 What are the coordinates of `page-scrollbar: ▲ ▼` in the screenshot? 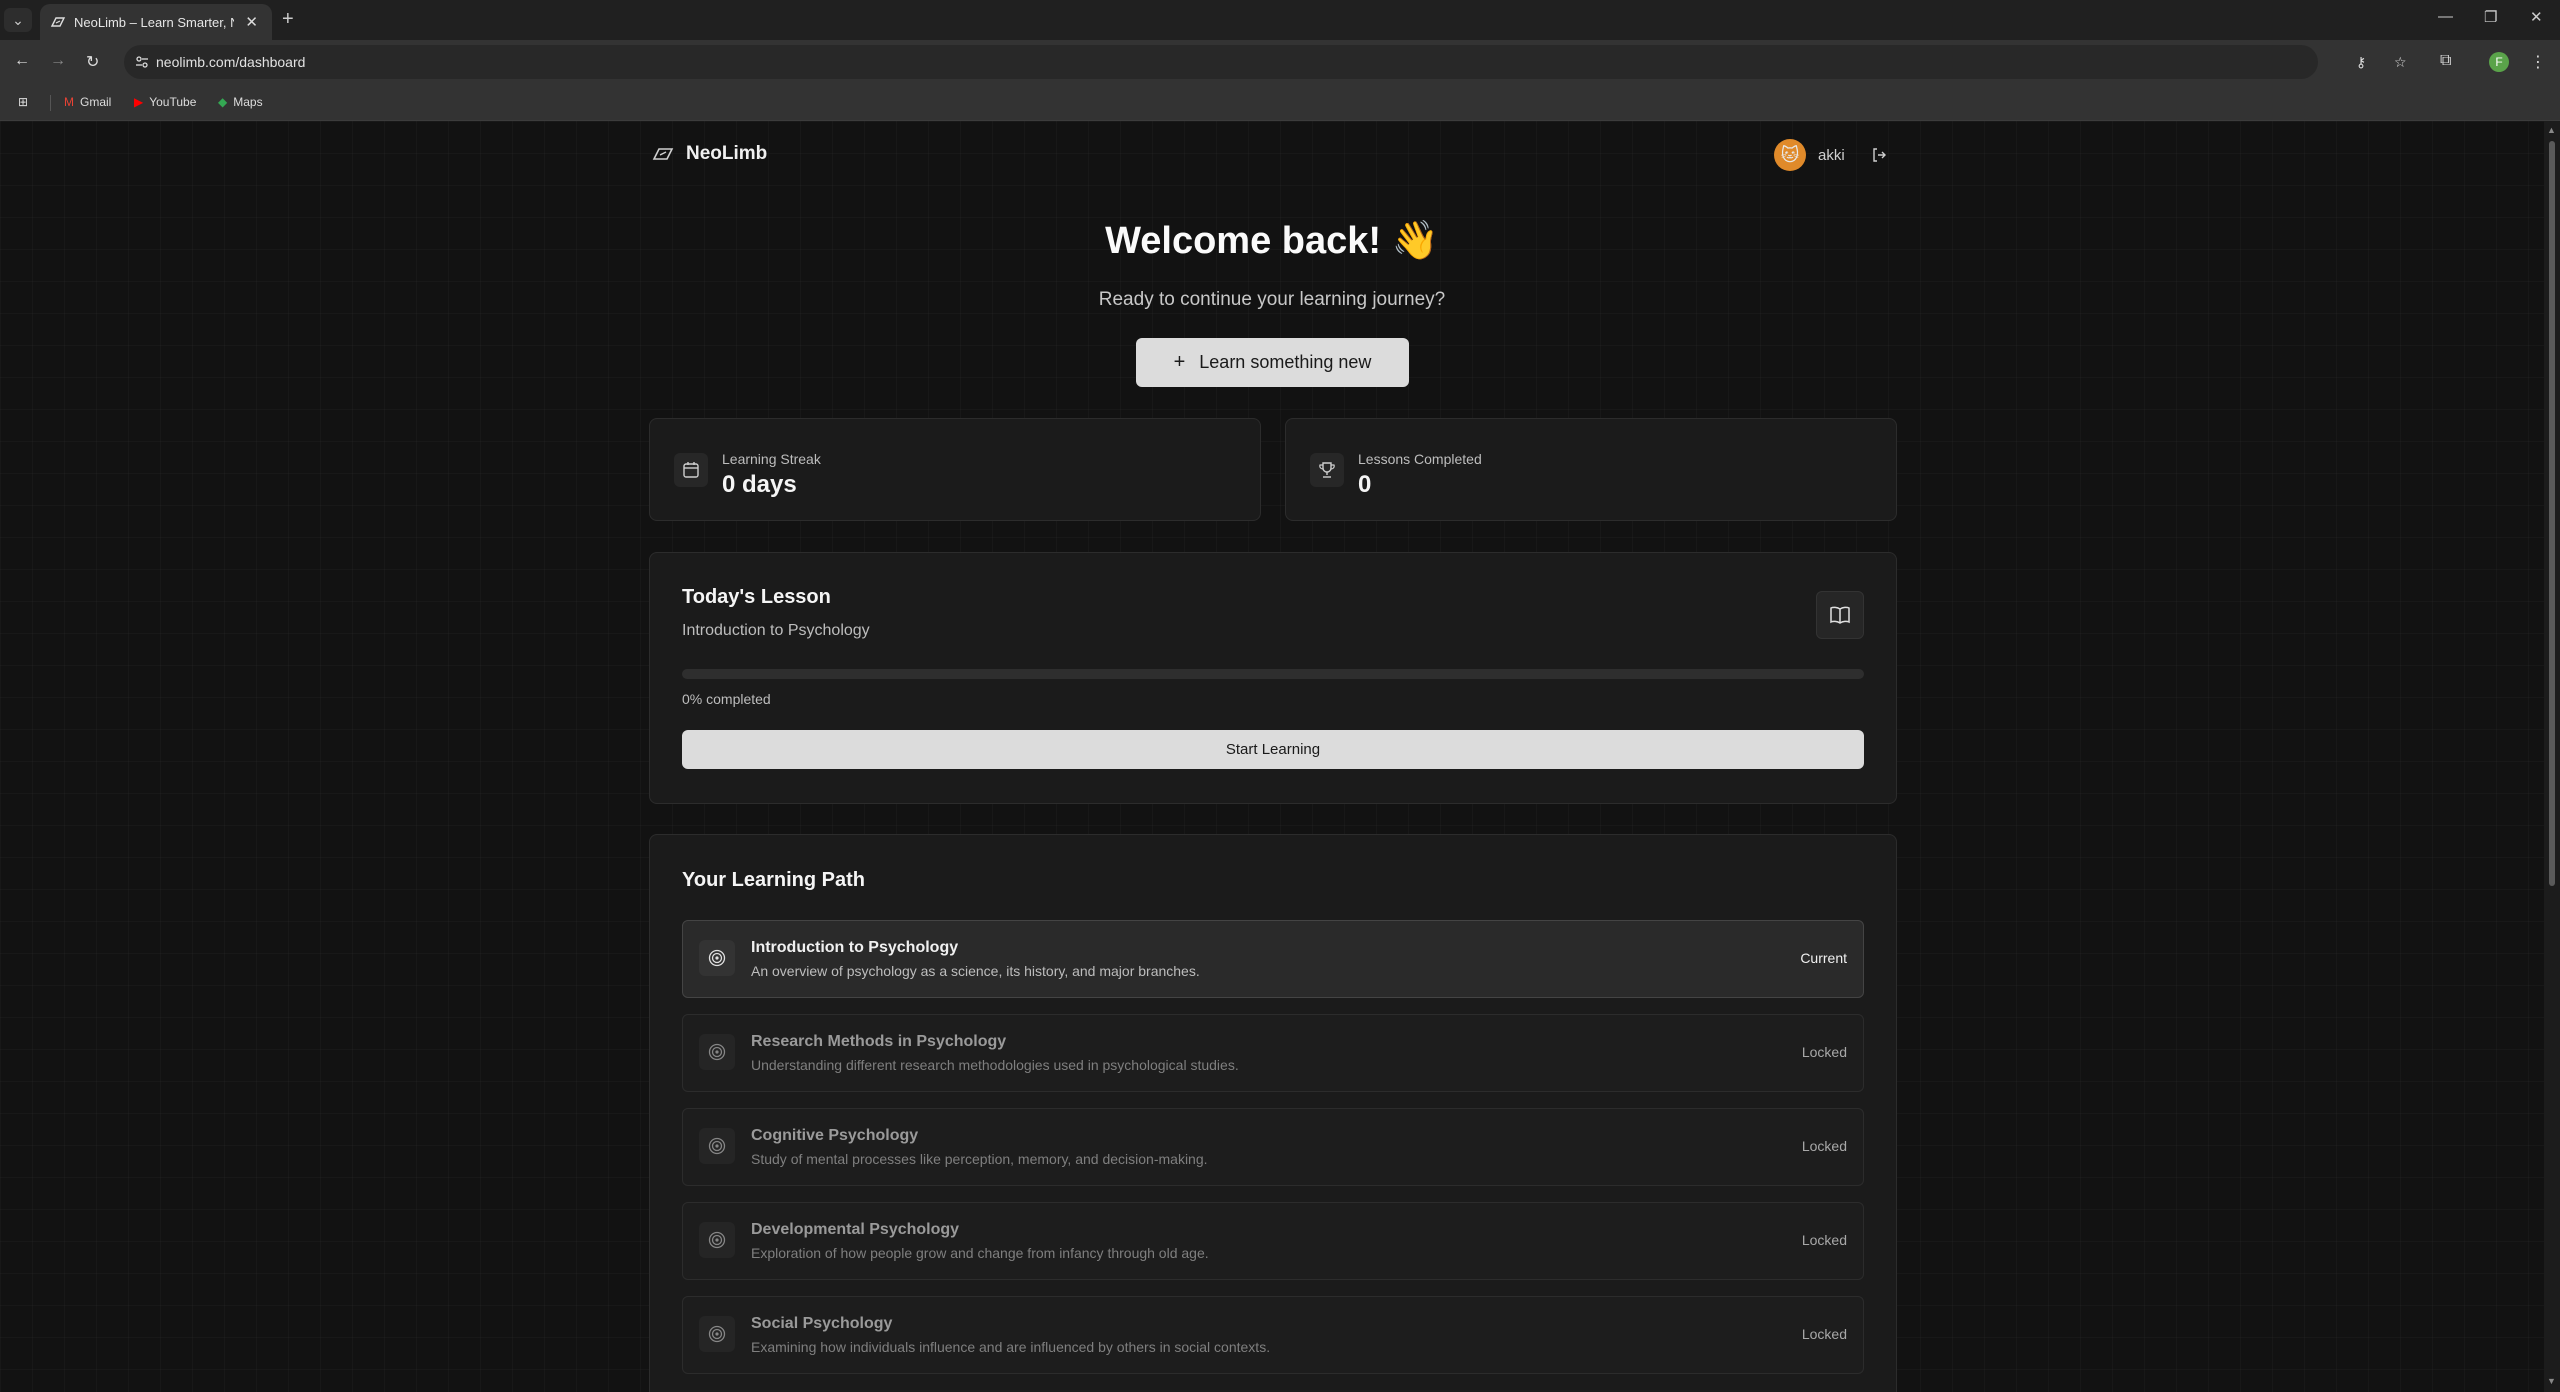 It's located at (2552, 756).